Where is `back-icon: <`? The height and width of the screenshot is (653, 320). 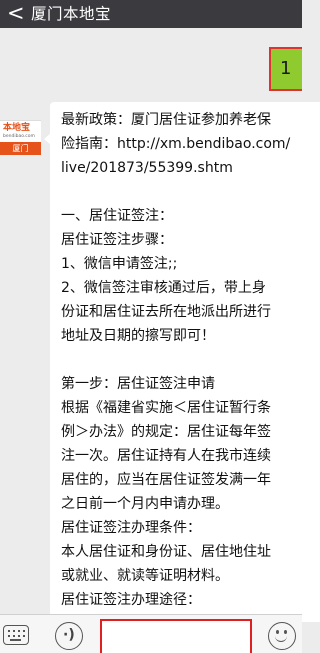
back-icon: < is located at coordinates (16, 13).